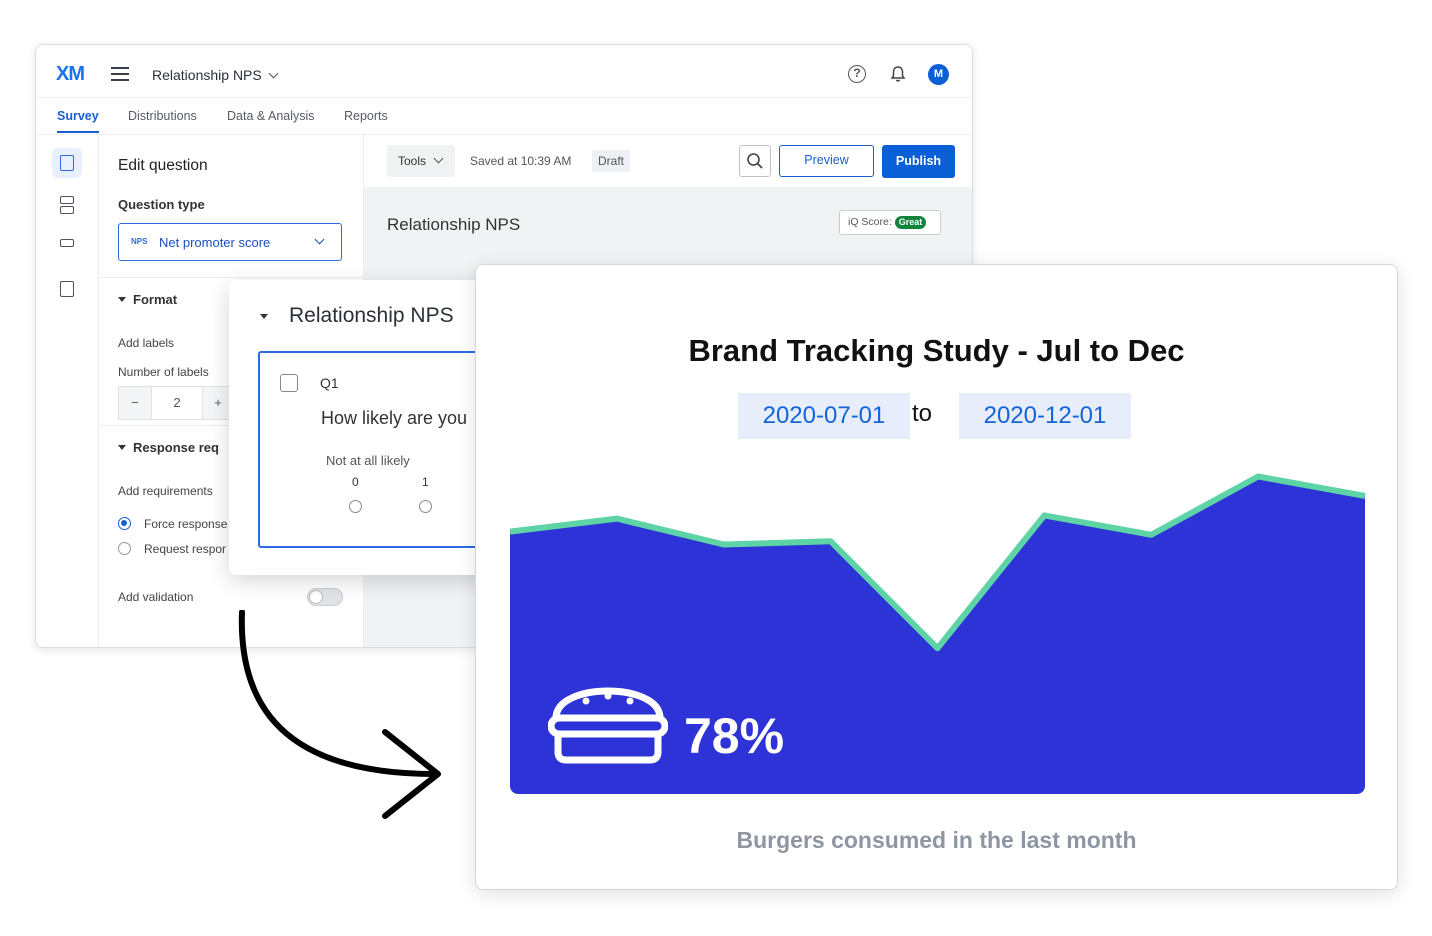 The width and height of the screenshot is (1432, 936). Describe the element at coordinates (67, 289) in the screenshot. I see `survey-options-icon` at that location.